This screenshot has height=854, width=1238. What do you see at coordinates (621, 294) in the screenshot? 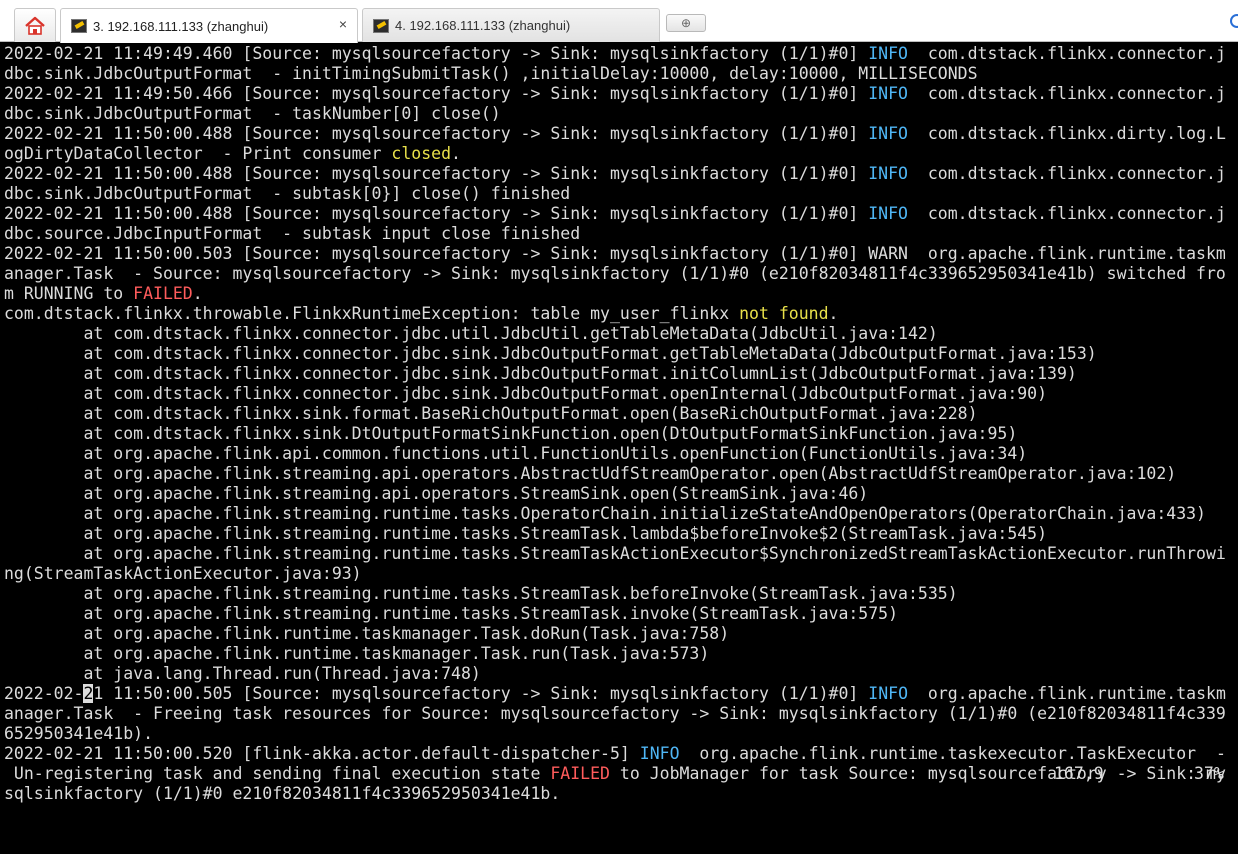
I see `terminal-line: m RUNNING to FAILED.` at bounding box center [621, 294].